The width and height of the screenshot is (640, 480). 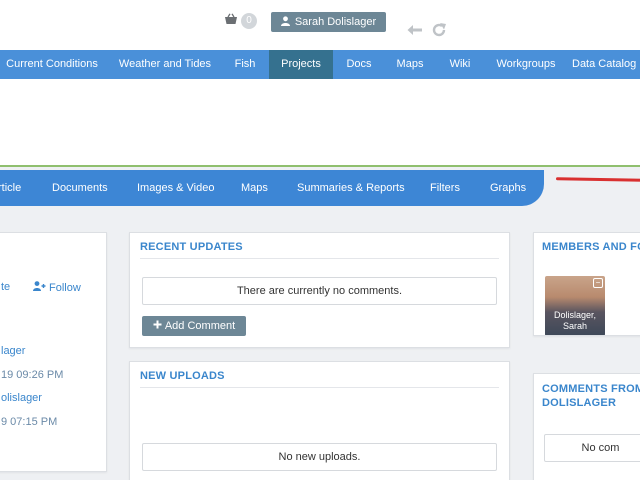 What do you see at coordinates (245, 64) in the screenshot?
I see `nav-fish: Fish` at bounding box center [245, 64].